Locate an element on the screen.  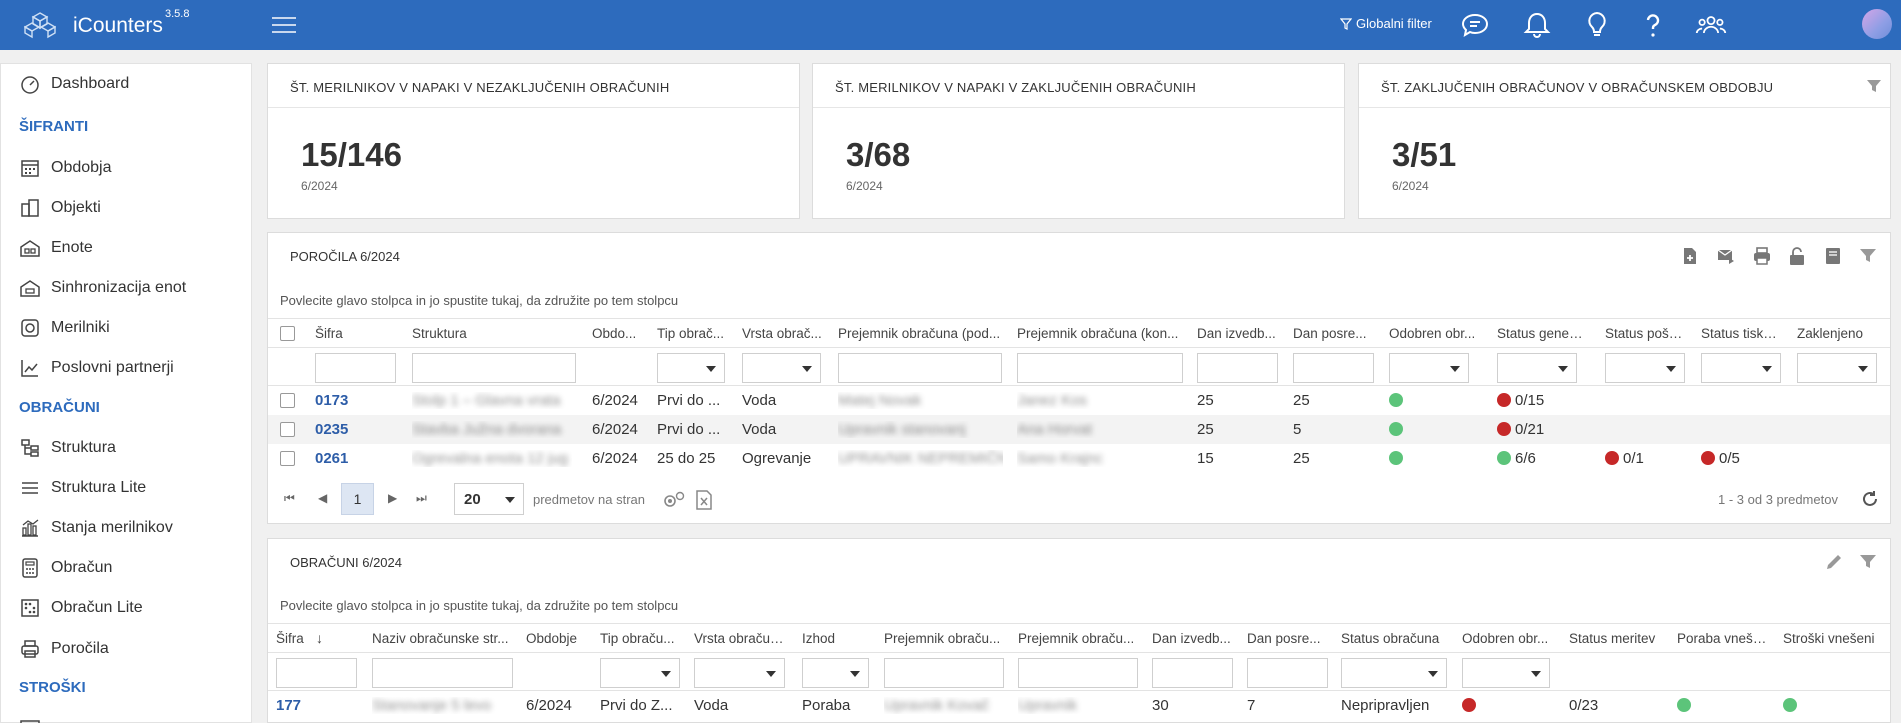
sort-desc-icon: ↓ is located at coordinates (319, 638).